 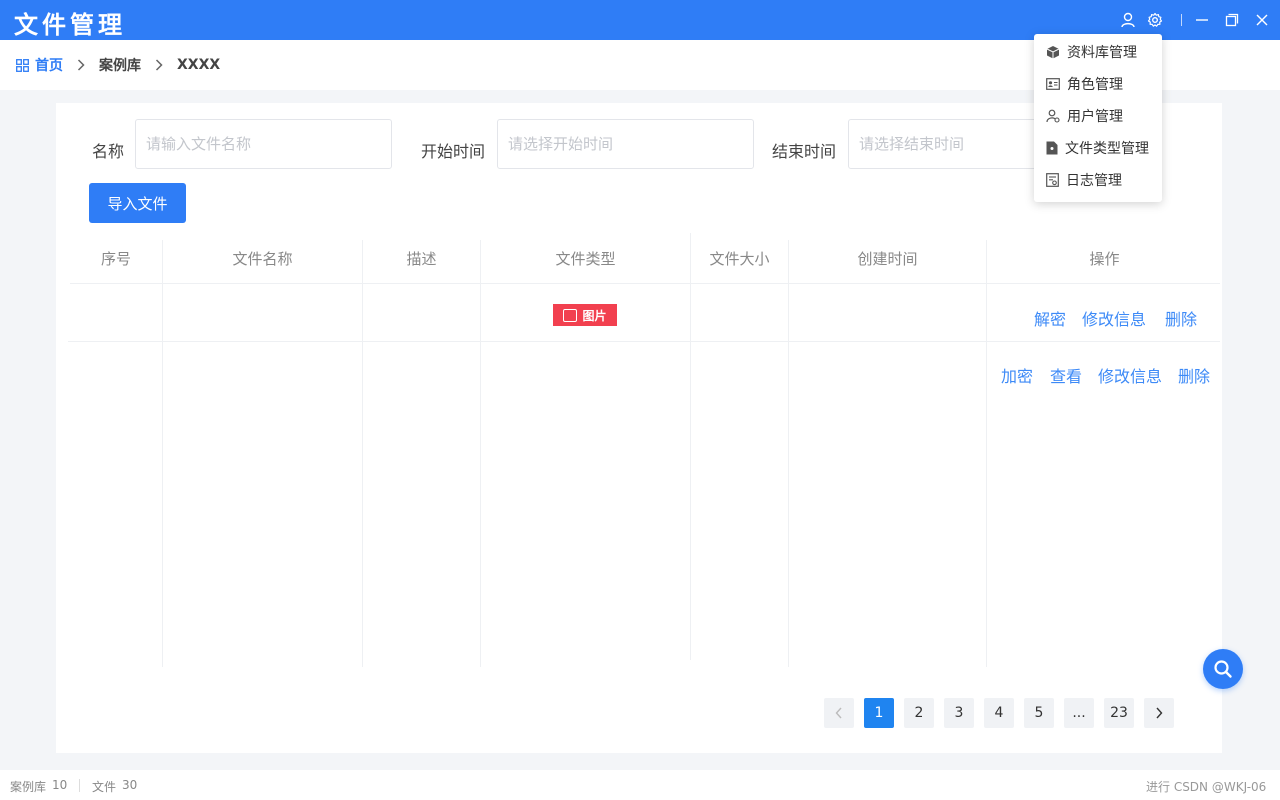 What do you see at coordinates (1181, 20) in the screenshot?
I see `titlebar-divider` at bounding box center [1181, 20].